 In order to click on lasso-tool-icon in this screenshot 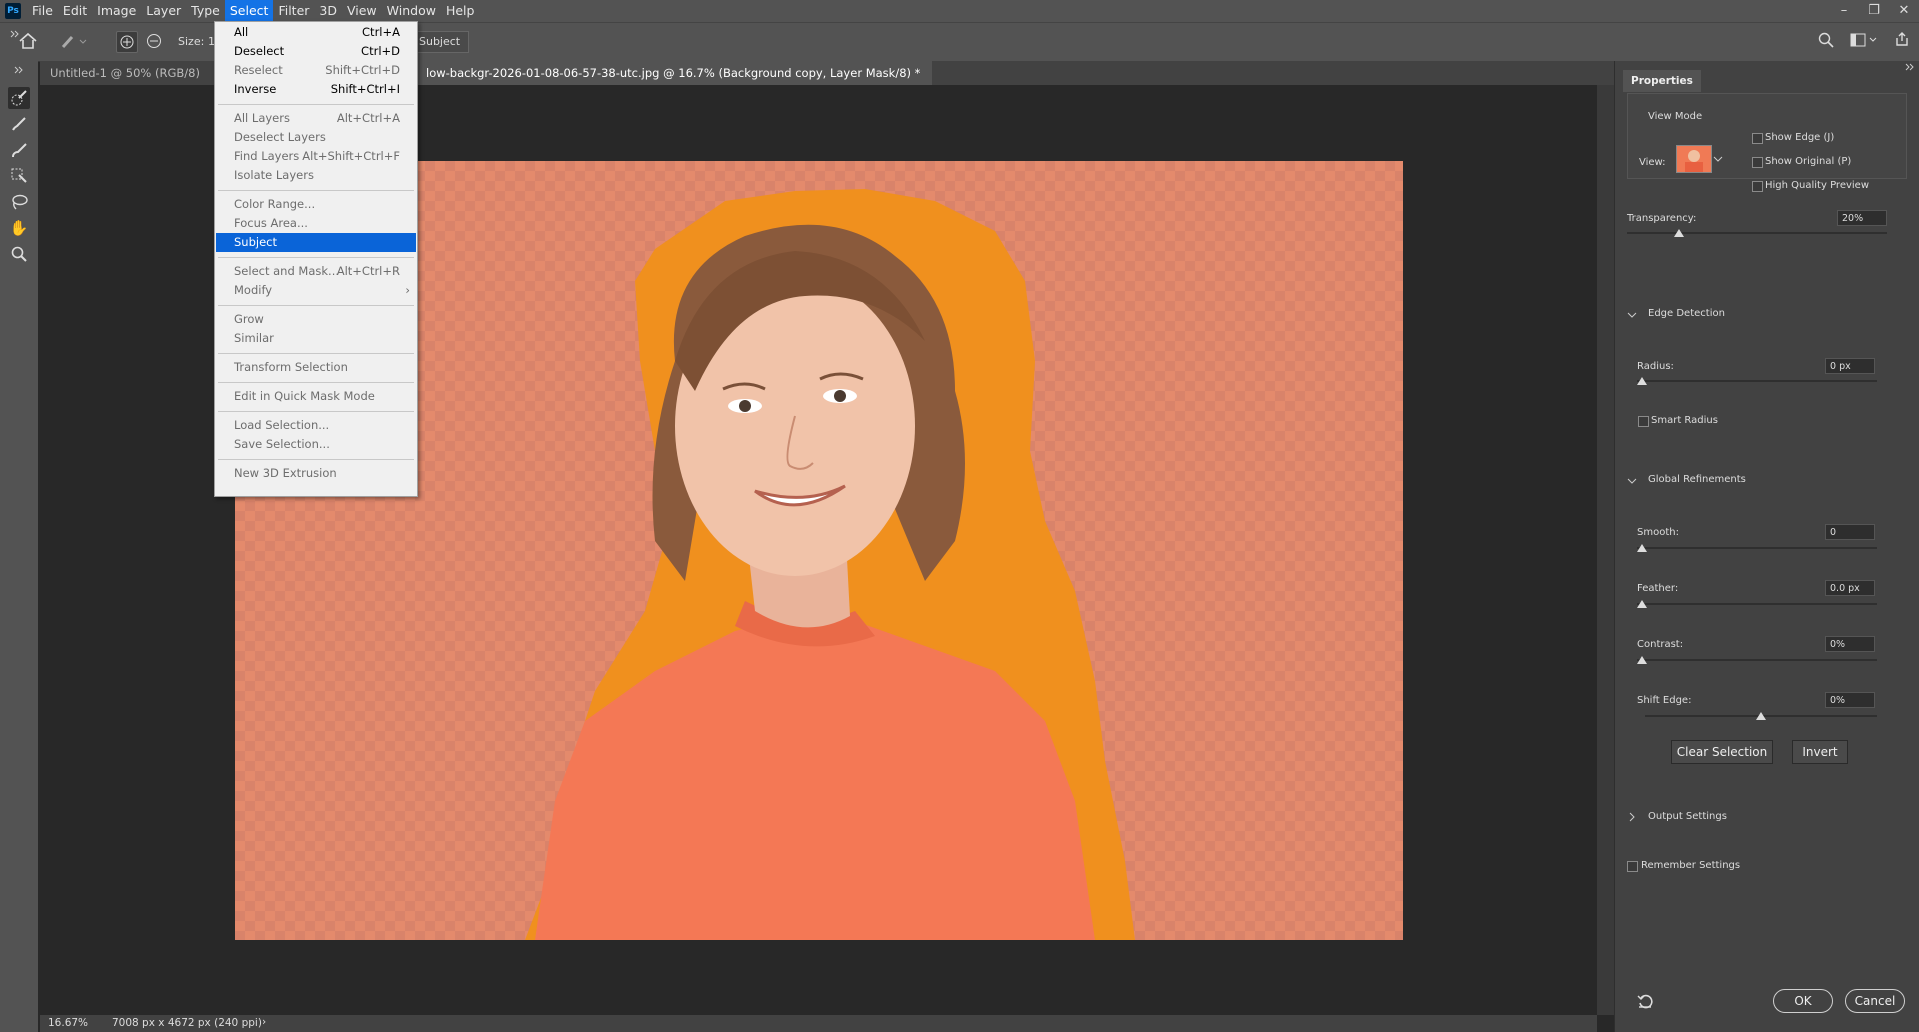, I will do `click(19, 202)`.